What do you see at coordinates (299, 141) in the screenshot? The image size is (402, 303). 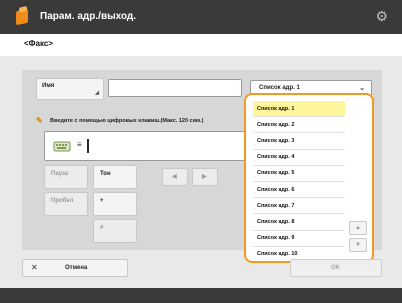 I see `list-item: Список адр. 3` at bounding box center [299, 141].